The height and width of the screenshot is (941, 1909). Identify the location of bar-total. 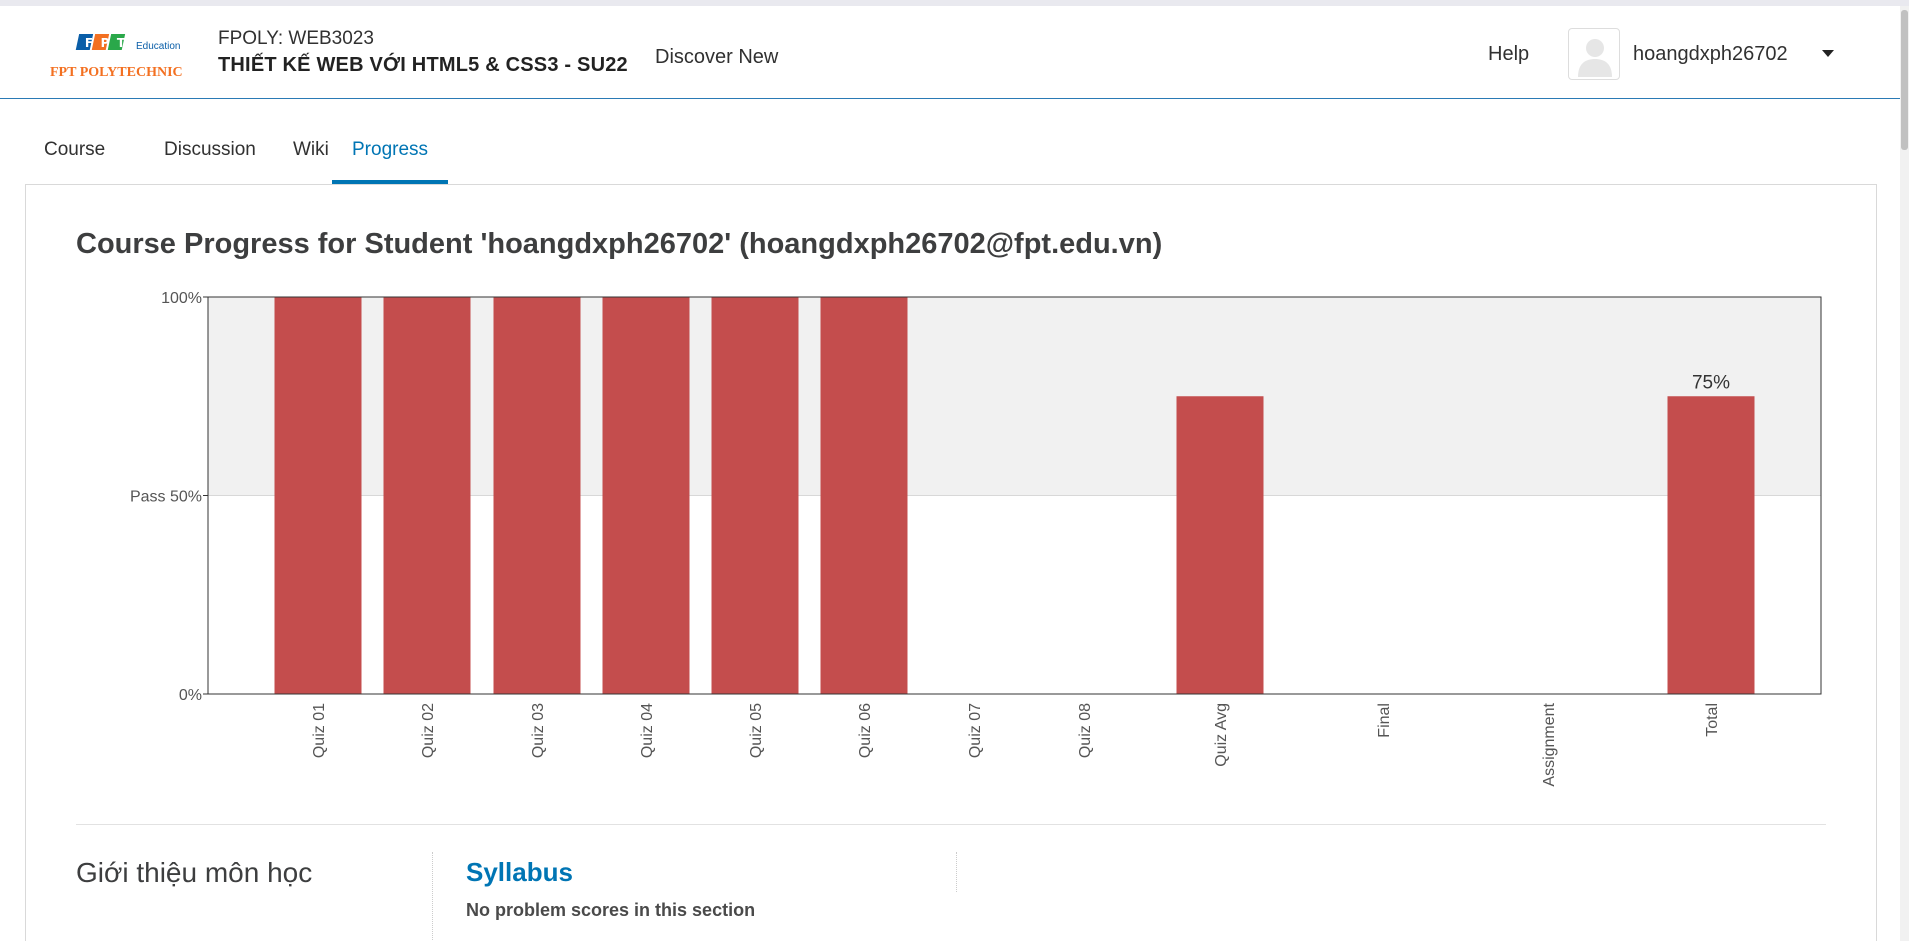
(1711, 545).